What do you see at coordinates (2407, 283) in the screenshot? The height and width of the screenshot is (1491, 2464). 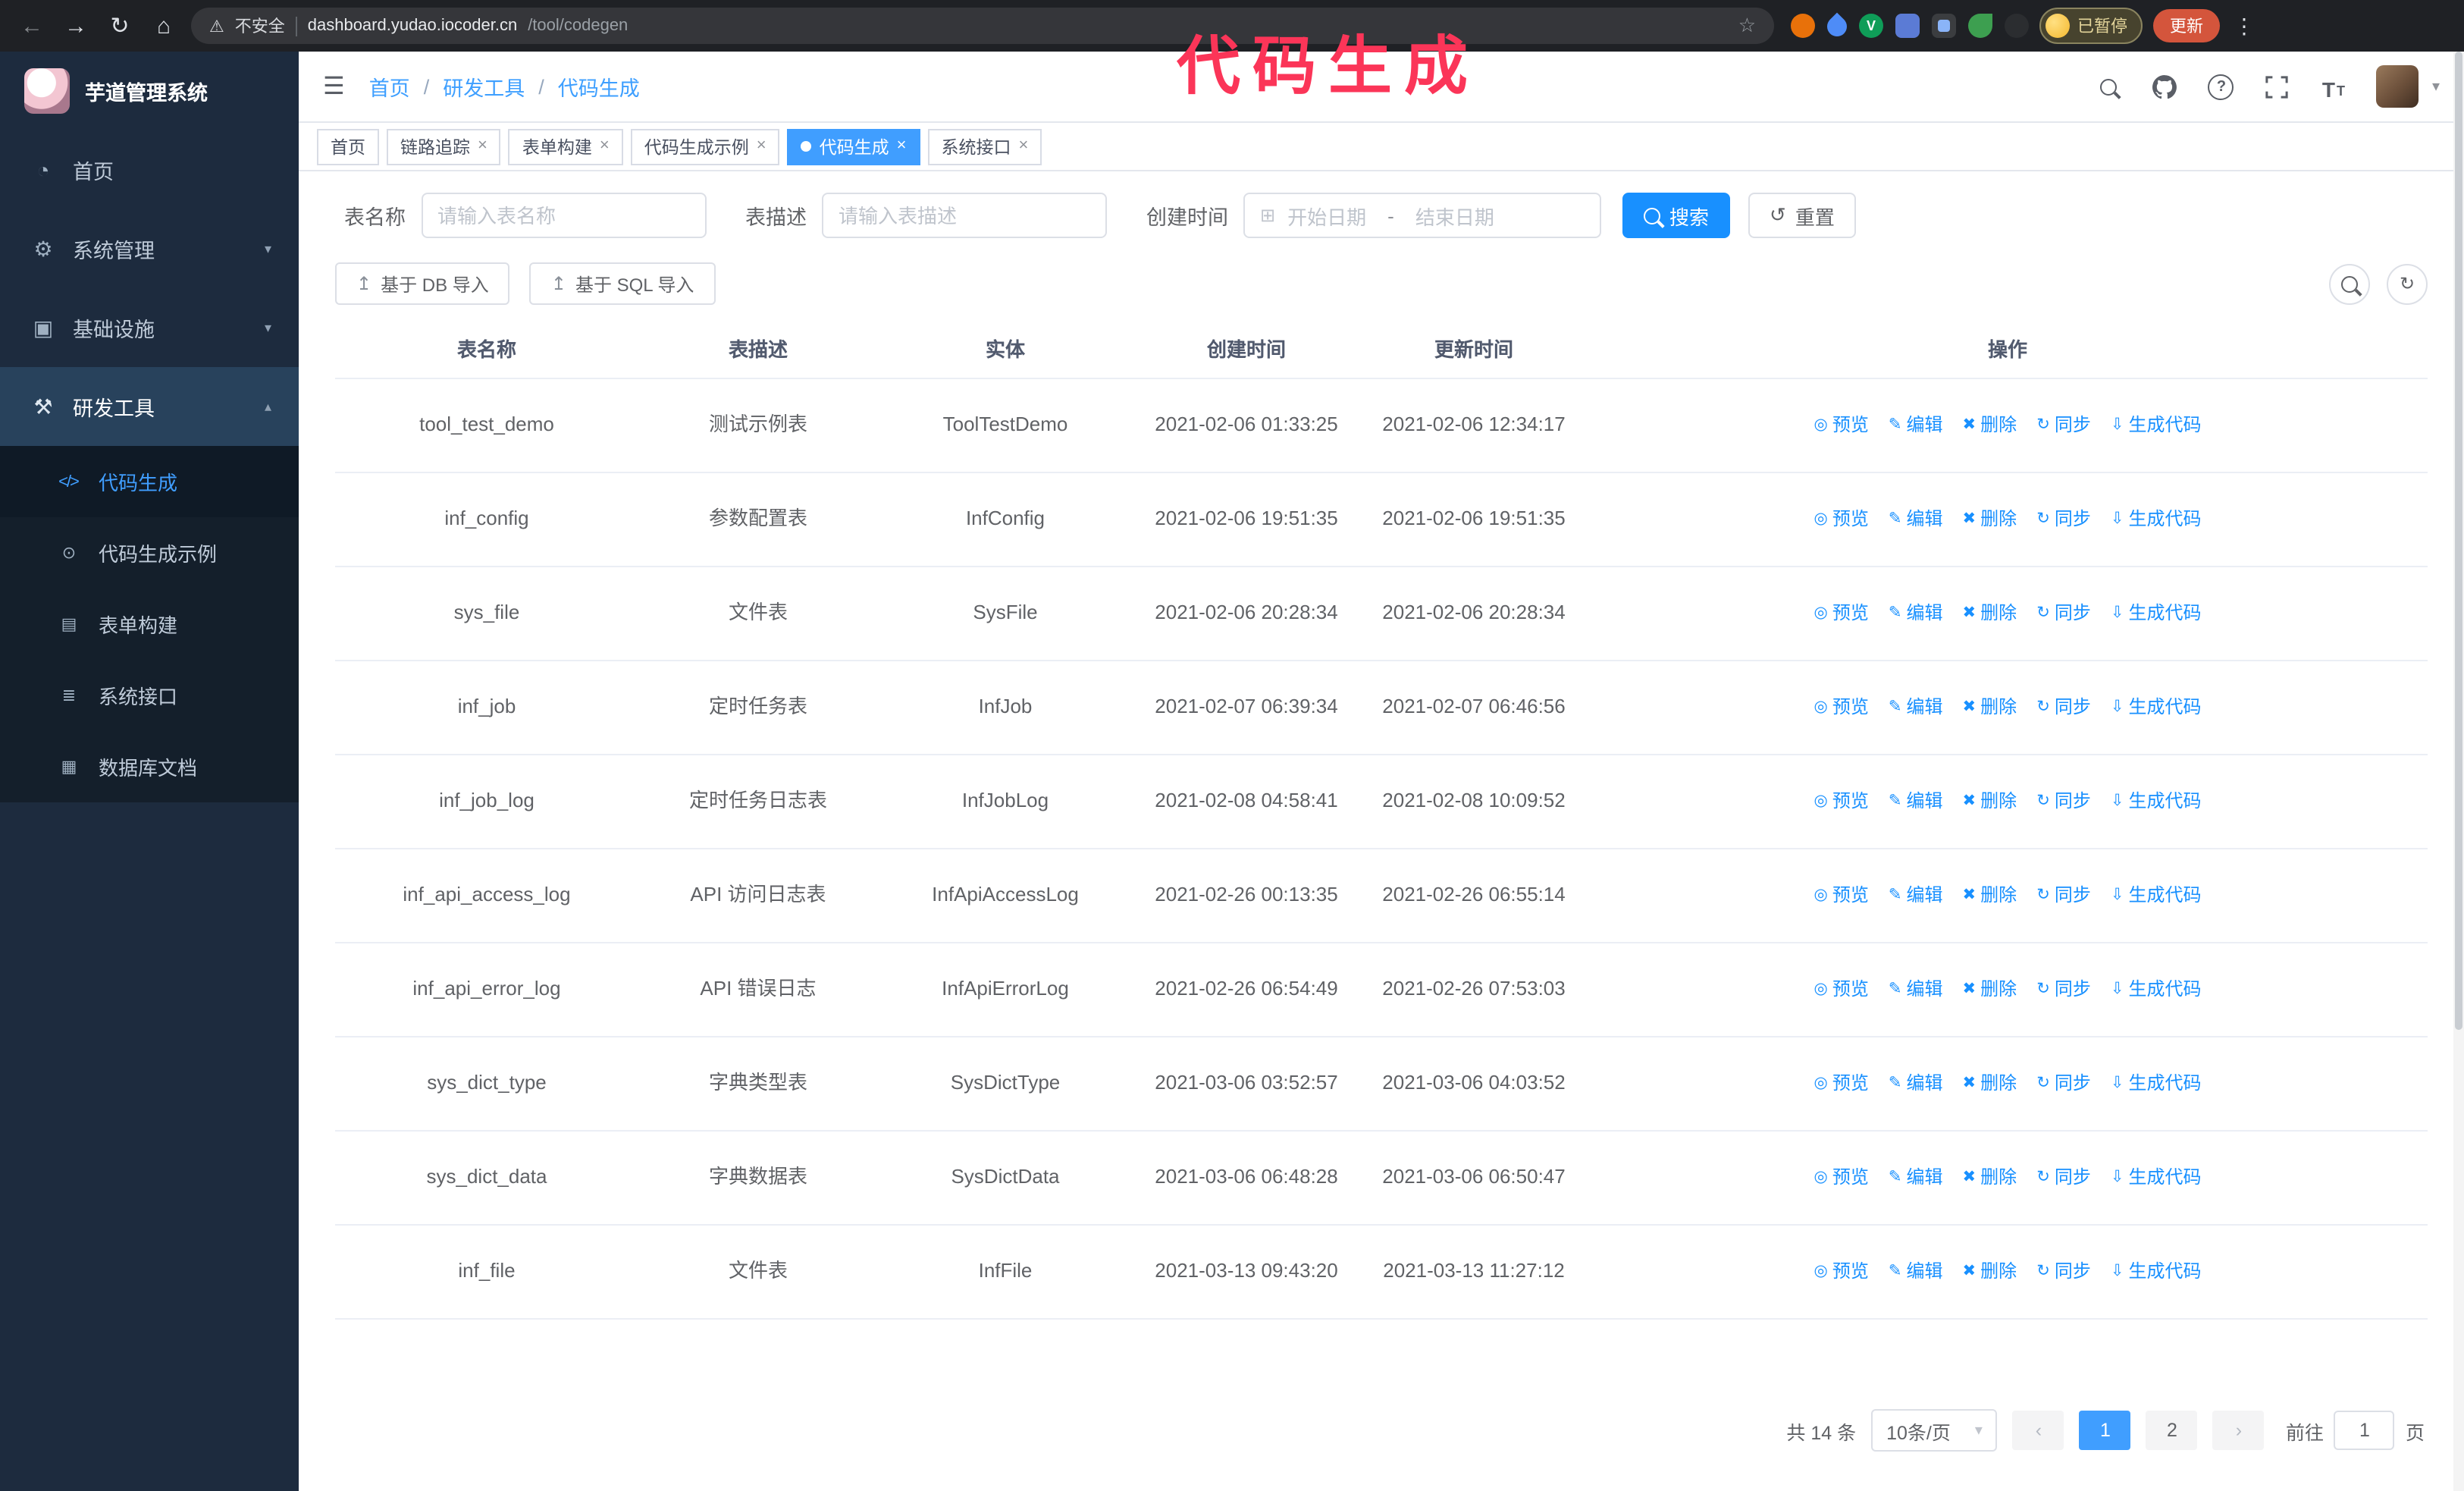 I see `refresh-button: ↻` at bounding box center [2407, 283].